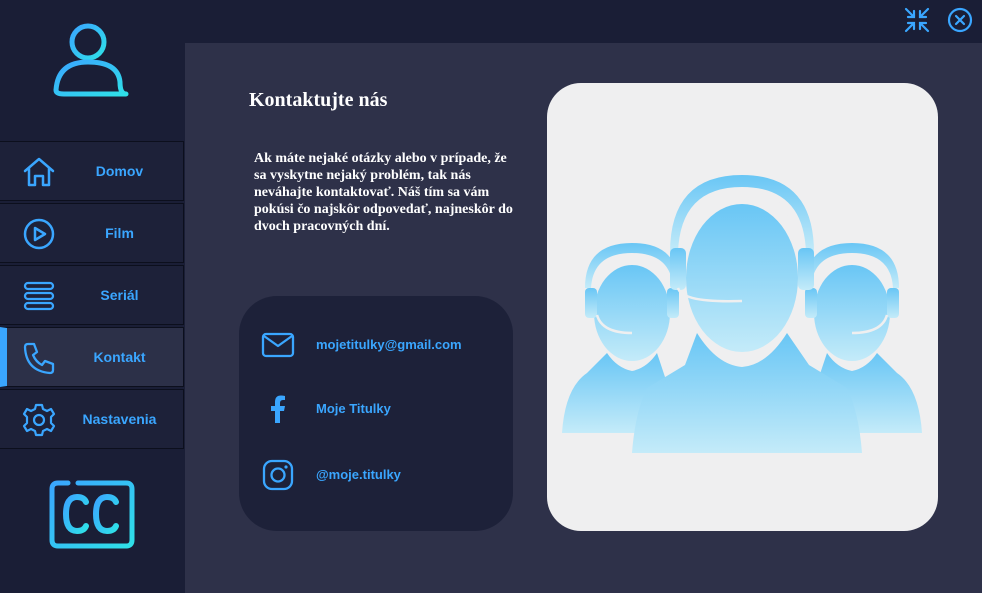 The width and height of the screenshot is (982, 593). I want to click on contact-instagram: @moje.titulky, so click(376, 475).